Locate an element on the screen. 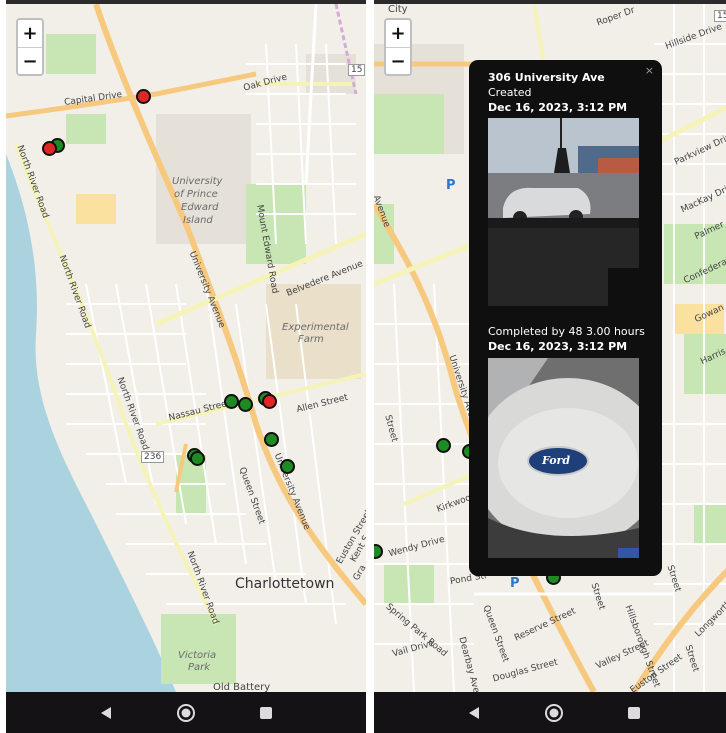  popup-completed-time: Dec 16, 2023, 3:12 PM is located at coordinates (558, 346).